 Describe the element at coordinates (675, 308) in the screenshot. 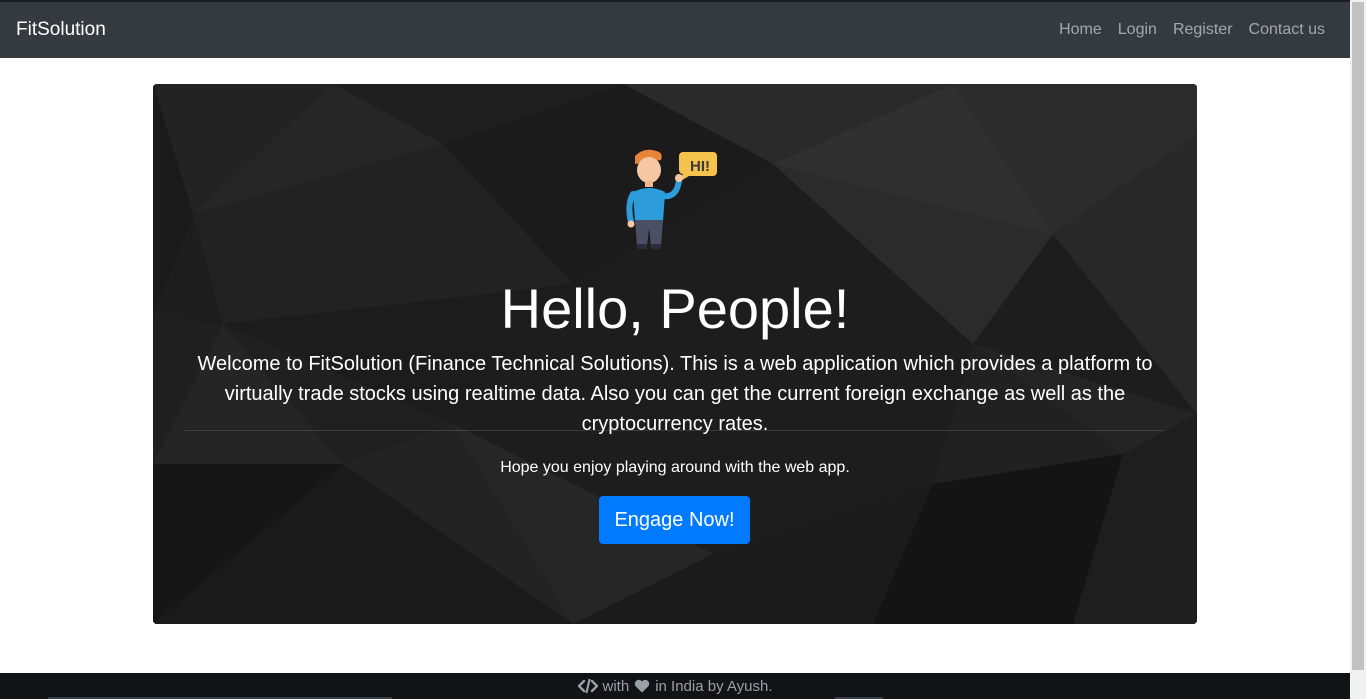

I see `hero-heading: Hello, People!` at that location.